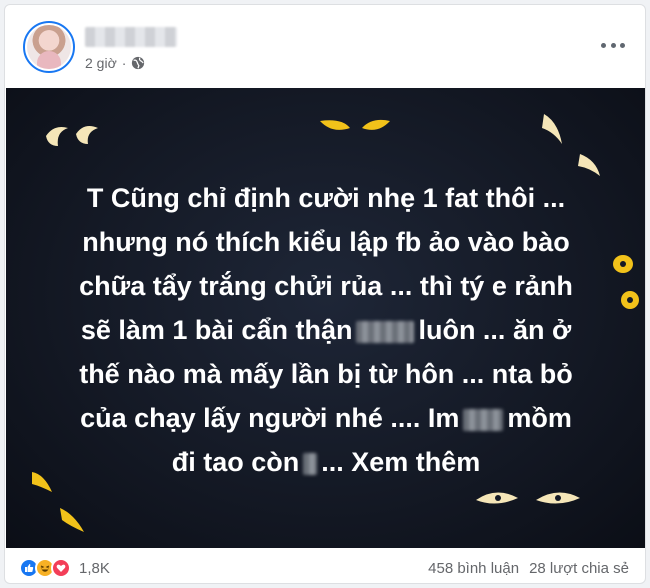 This screenshot has width=650, height=588. Describe the element at coordinates (326, 374) in the screenshot. I see `text-line: thế nào mà mấy lần bị từ hôn ... nta bỏ` at that location.